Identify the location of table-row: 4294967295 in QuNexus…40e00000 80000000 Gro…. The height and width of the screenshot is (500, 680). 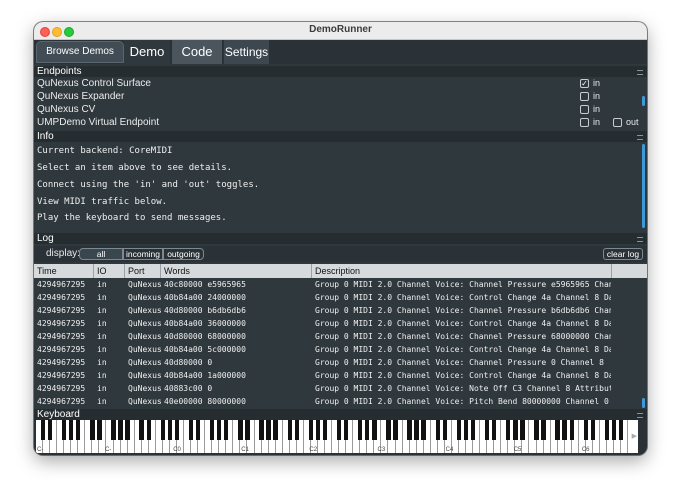
(340, 401).